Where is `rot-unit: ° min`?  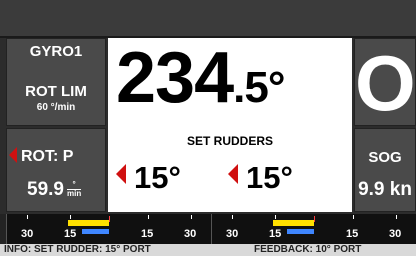
rot-unit: ° min is located at coordinates (74, 190).